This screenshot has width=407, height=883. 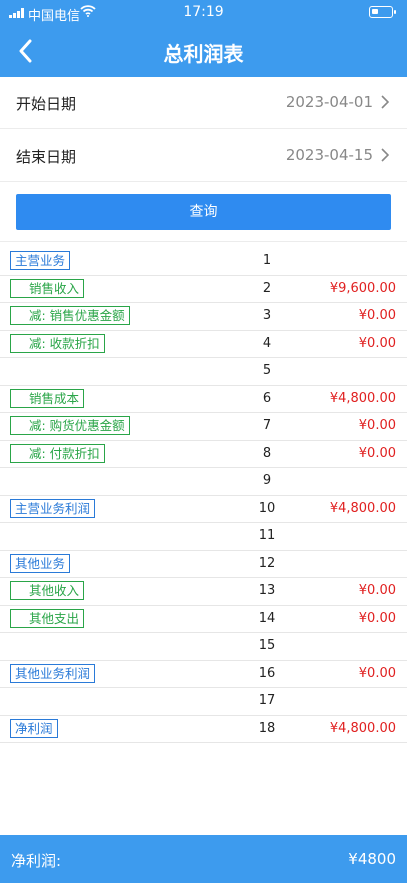 What do you see at coordinates (40, 563) in the screenshot?
I see `row-item-tag: 其他业务` at bounding box center [40, 563].